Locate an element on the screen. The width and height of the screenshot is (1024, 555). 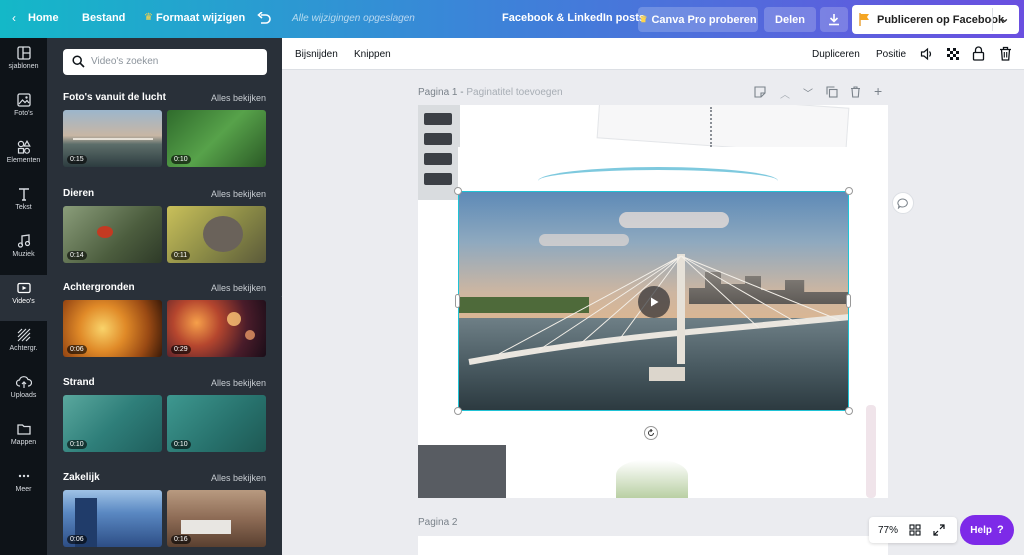
background-icon is located at coordinates (23, 335).